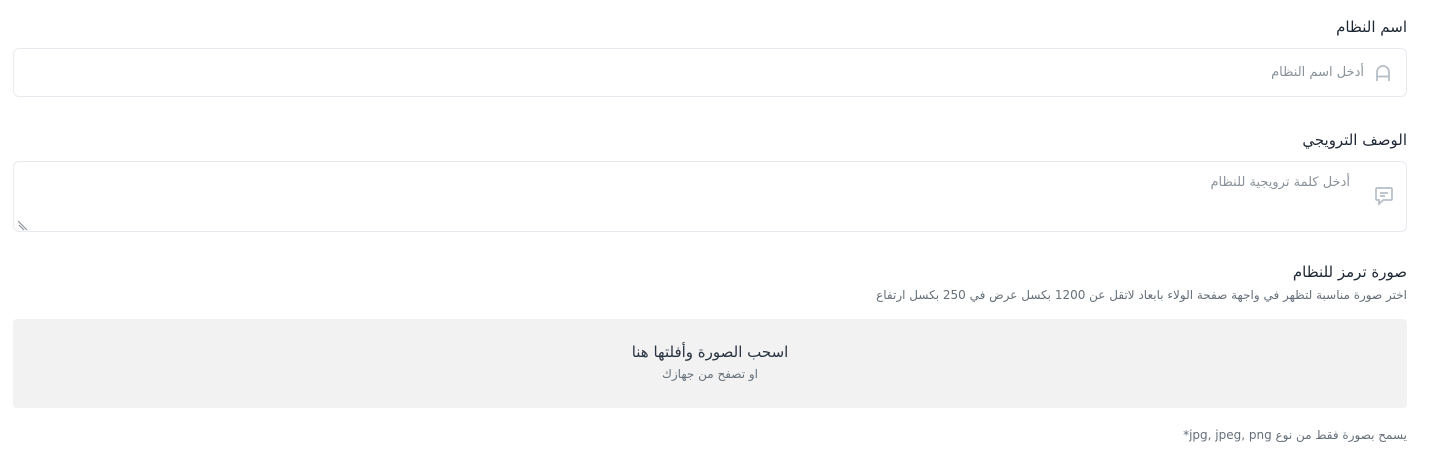  Describe the element at coordinates (1384, 196) in the screenshot. I see `message-icon` at that location.